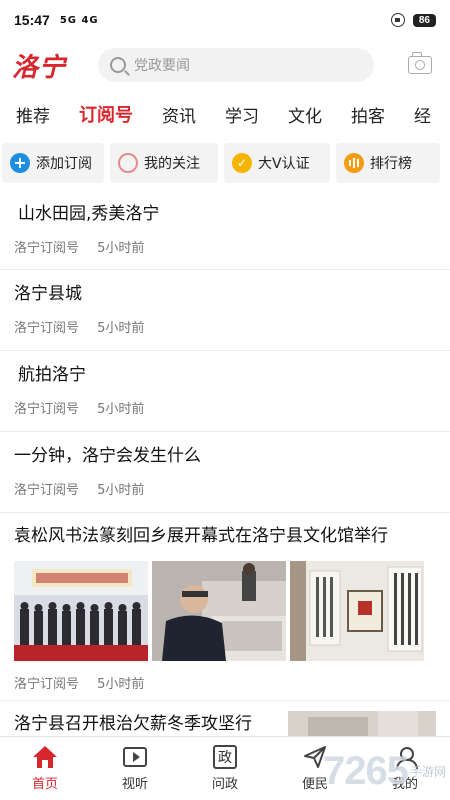 This screenshot has height=800, width=450. I want to click on battery-icon: 86, so click(424, 20).